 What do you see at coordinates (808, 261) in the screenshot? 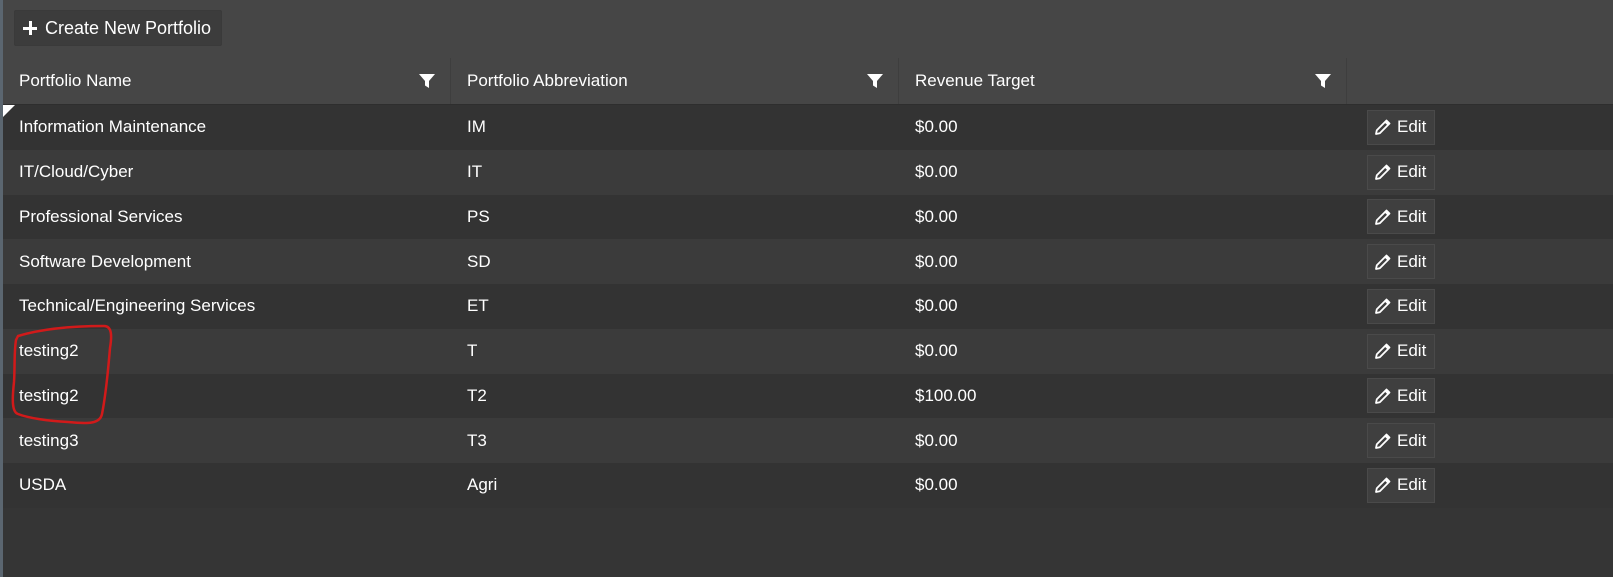
I see `table-row: Software Development SD $0.00 Edit` at bounding box center [808, 261].